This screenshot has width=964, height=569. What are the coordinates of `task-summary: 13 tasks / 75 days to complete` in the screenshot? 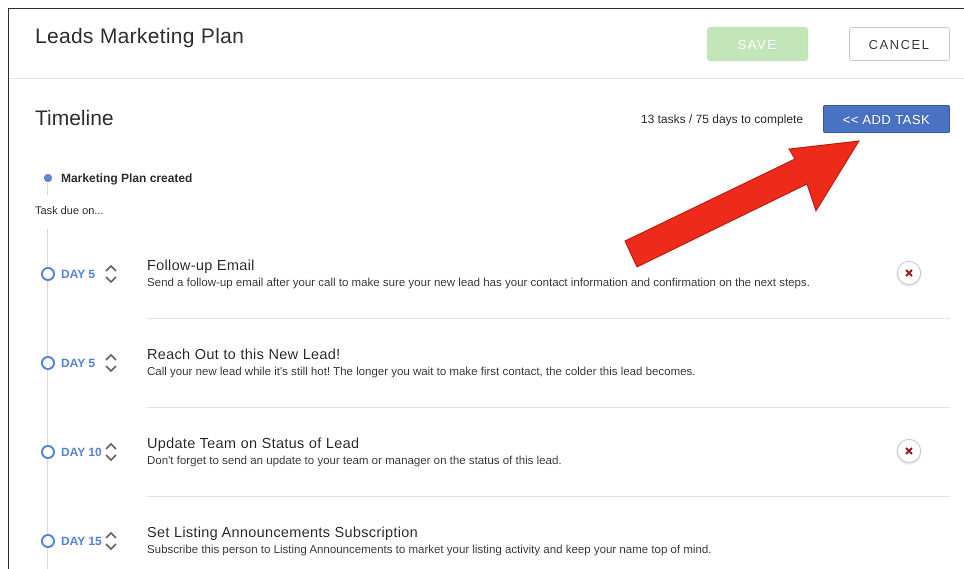 It's located at (721, 119).